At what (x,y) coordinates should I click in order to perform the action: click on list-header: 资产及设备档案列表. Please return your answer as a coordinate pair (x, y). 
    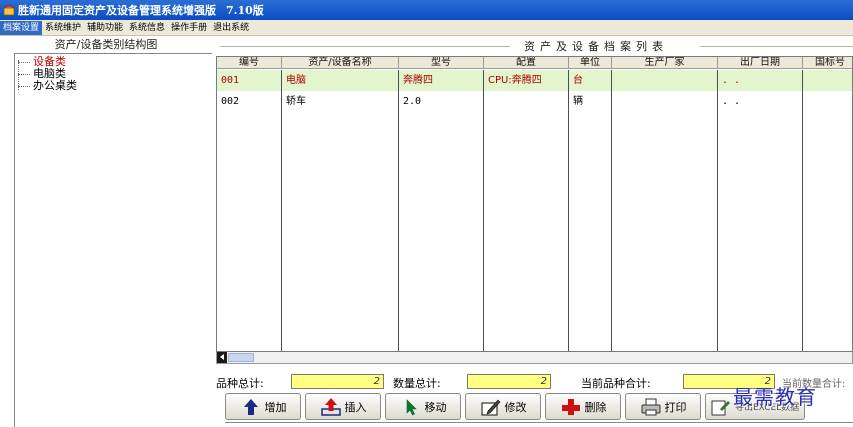
    Looking at the image, I should click on (532, 46).